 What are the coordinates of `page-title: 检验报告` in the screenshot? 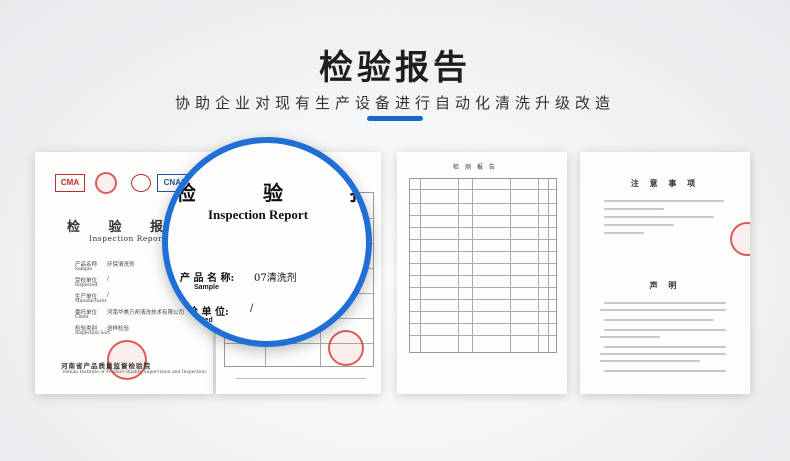 It's located at (395, 68).